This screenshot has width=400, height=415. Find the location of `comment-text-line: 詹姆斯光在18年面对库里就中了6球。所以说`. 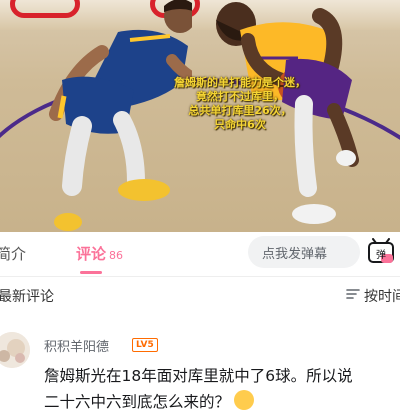

comment-text-line: 詹姆斯光在18年面对库里就中了6球。所以说 is located at coordinates (198, 376).